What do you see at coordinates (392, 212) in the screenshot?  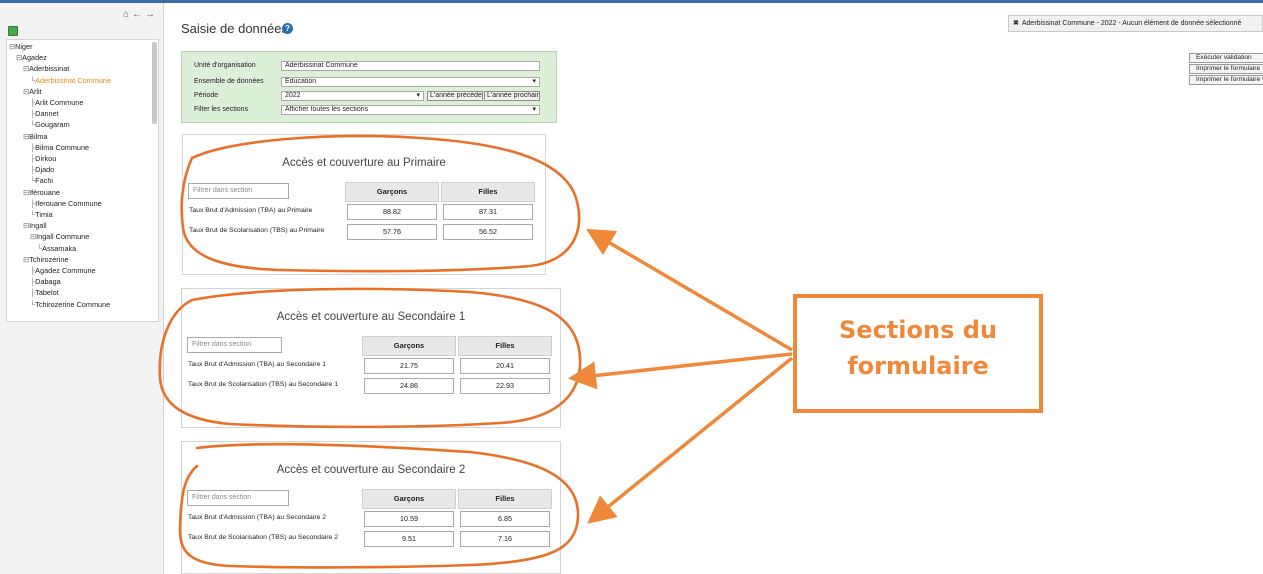 I see `value-input-boys: 88.82` at bounding box center [392, 212].